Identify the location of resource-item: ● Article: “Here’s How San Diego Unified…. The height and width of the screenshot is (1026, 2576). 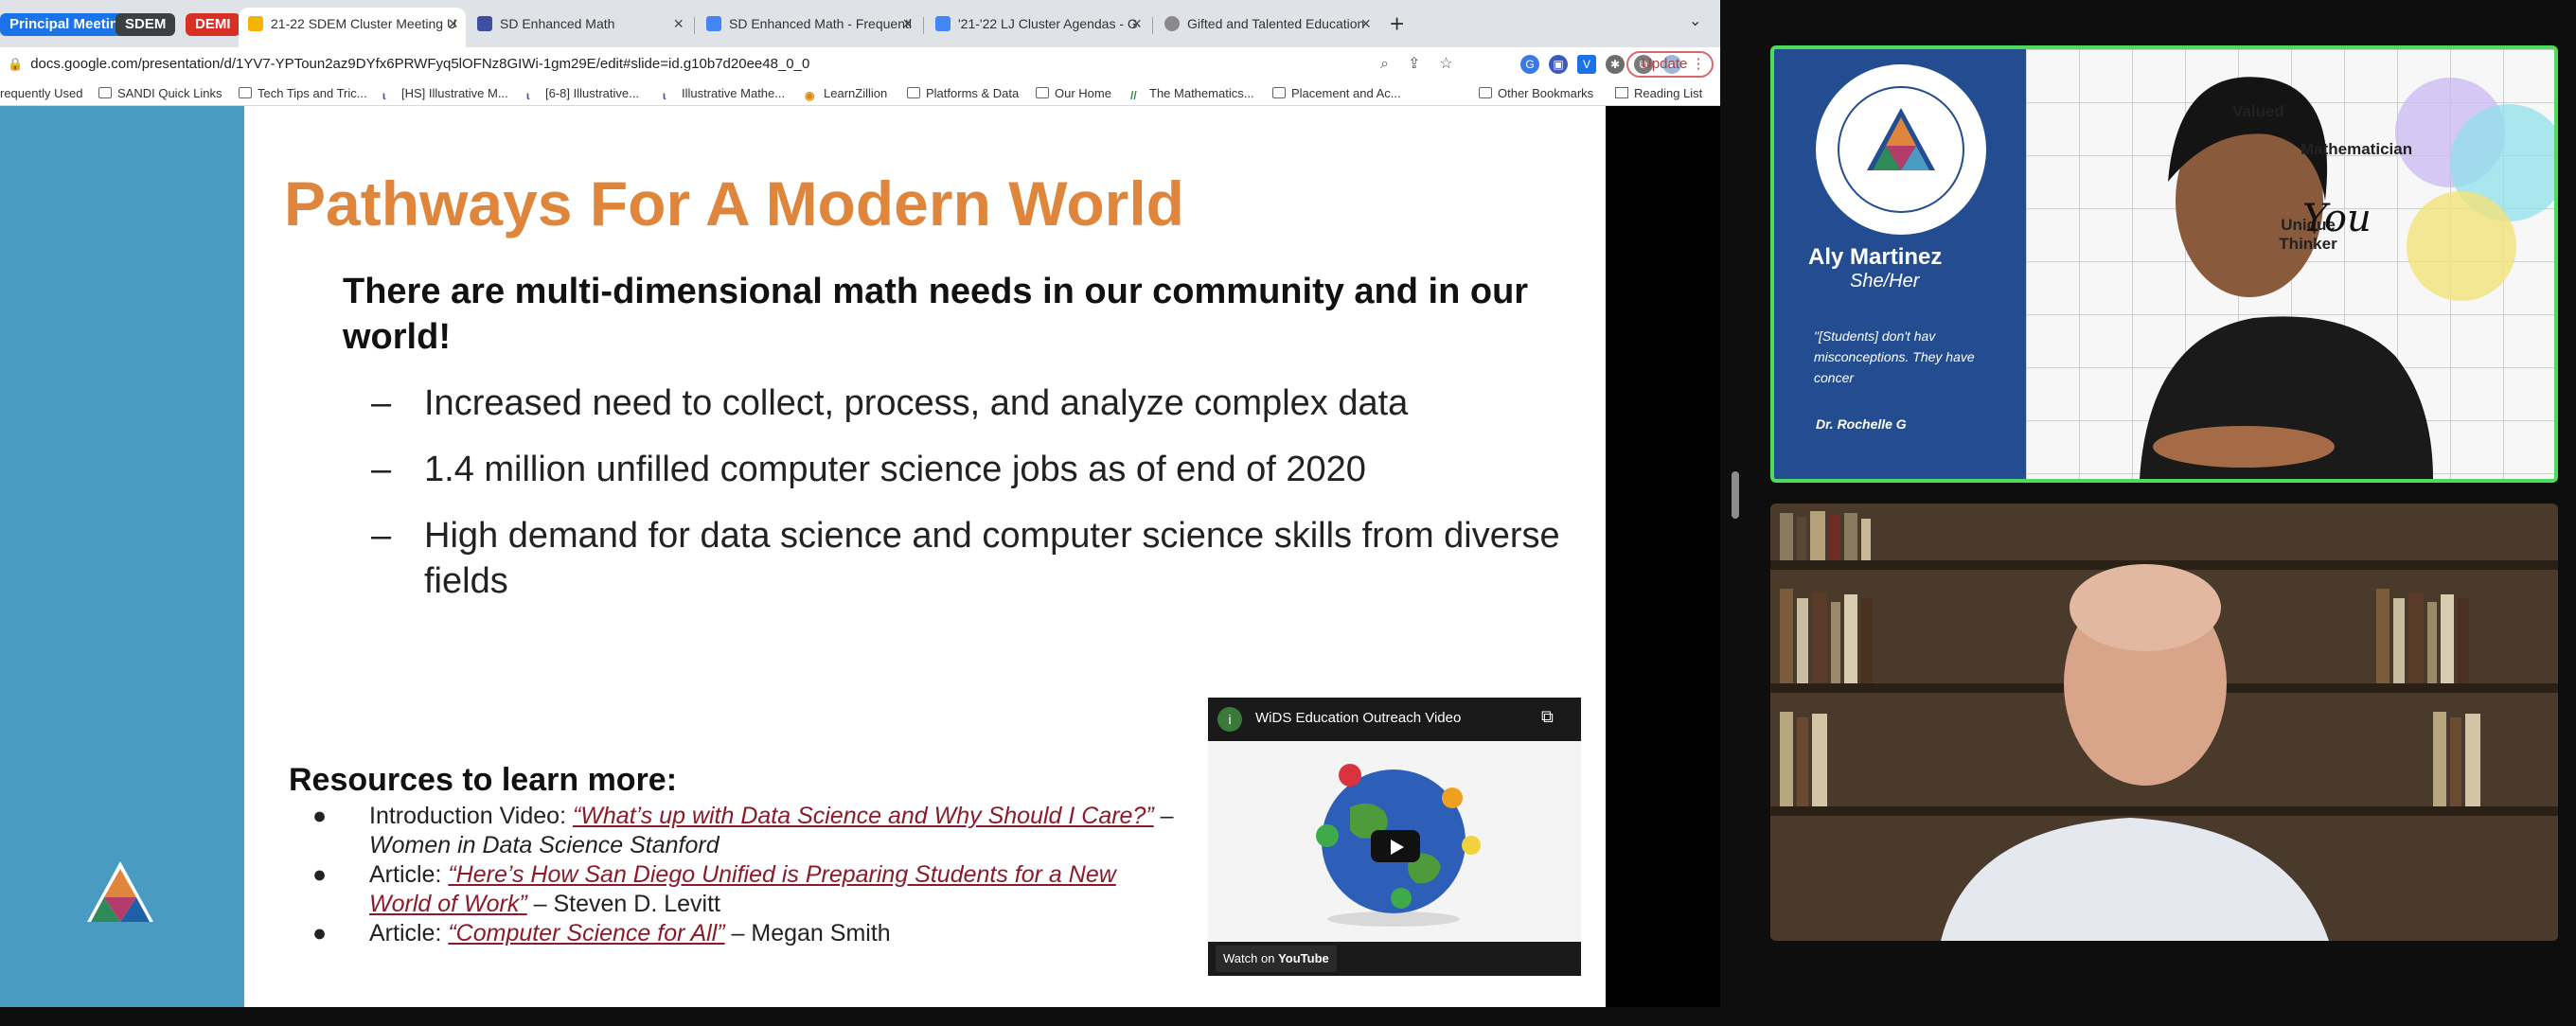
(747, 889).